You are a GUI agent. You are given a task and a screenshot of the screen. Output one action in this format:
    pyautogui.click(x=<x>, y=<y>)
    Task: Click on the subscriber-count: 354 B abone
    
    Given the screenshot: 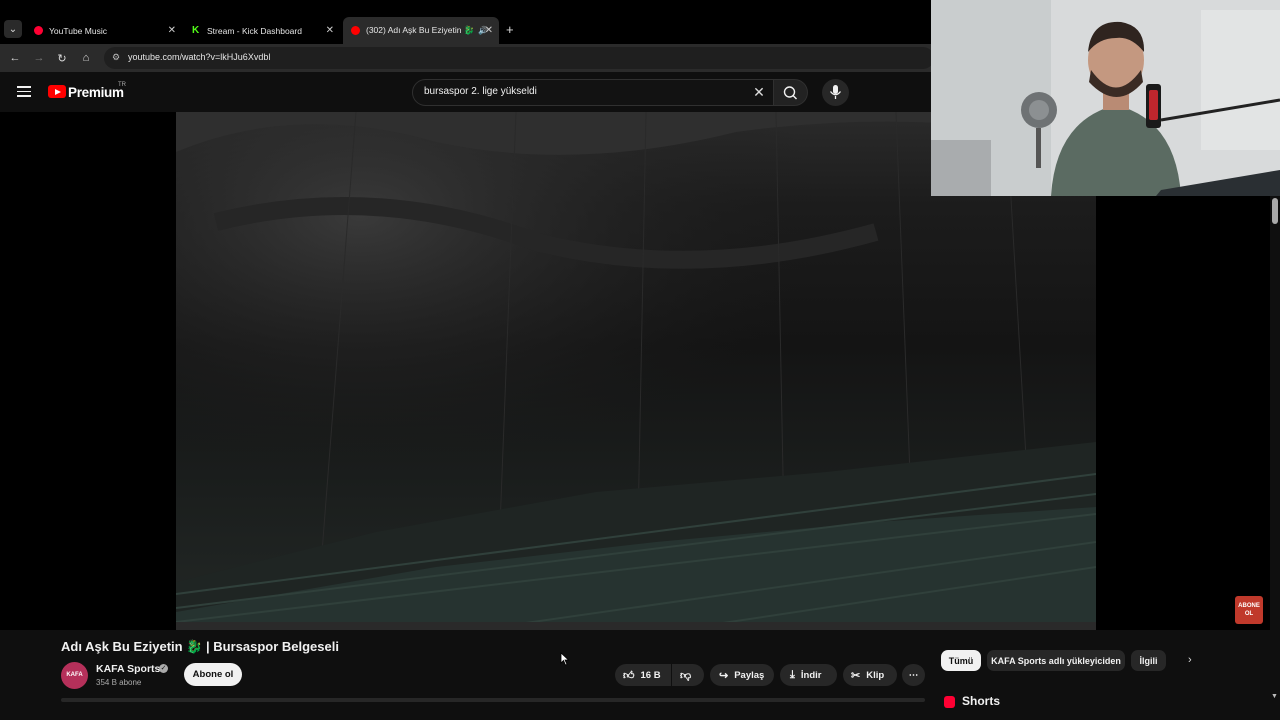 What is the action you would take?
    pyautogui.click(x=119, y=682)
    